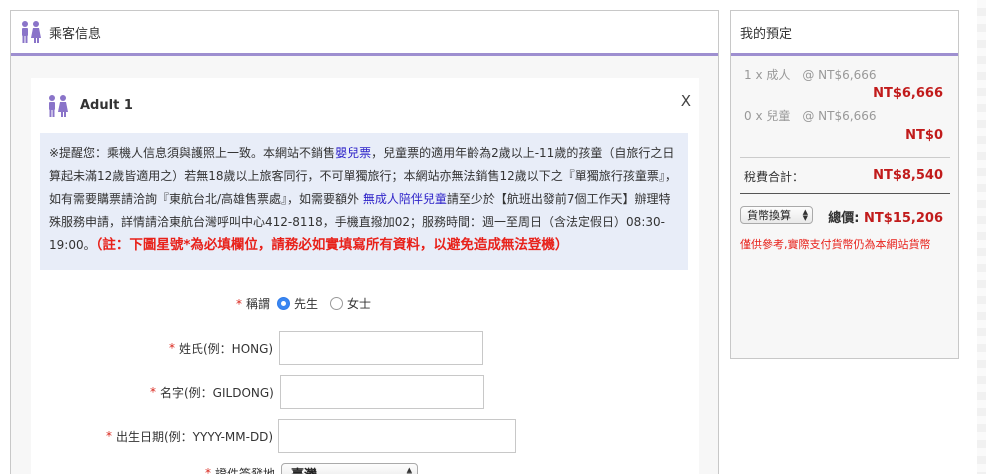 The width and height of the screenshot is (986, 474). I want to click on radio-ms: 女士, so click(350, 303).